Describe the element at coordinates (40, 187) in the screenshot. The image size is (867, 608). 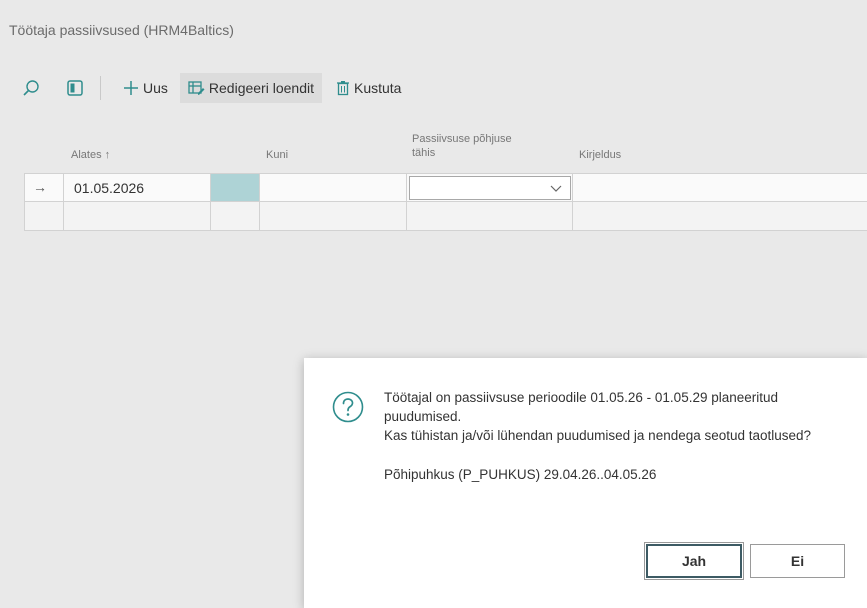
I see `current-row-arrow-icon: →` at that location.